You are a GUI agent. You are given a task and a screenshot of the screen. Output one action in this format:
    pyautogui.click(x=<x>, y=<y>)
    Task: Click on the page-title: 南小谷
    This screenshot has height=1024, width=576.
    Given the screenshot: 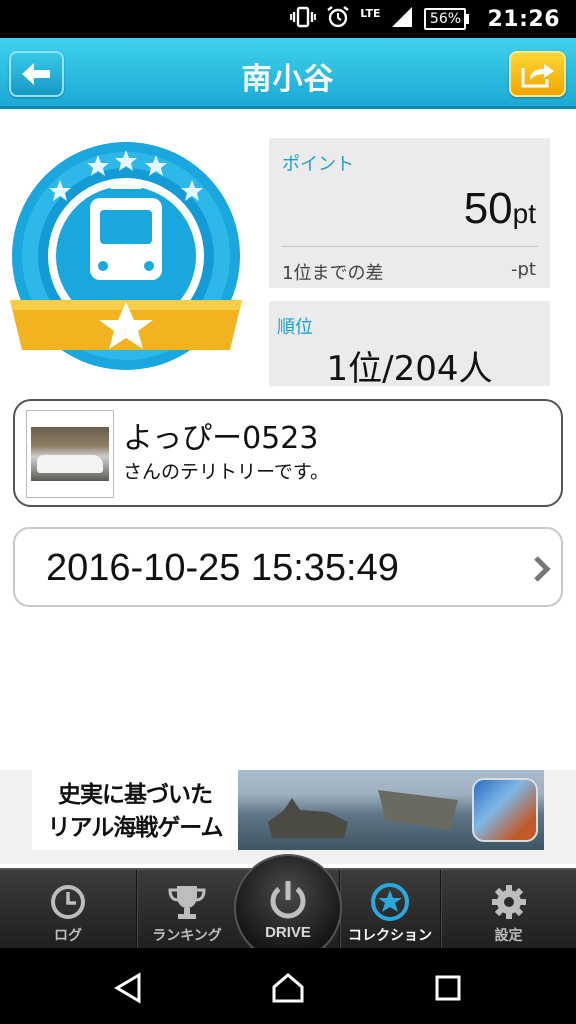 What is the action you would take?
    pyautogui.click(x=288, y=79)
    